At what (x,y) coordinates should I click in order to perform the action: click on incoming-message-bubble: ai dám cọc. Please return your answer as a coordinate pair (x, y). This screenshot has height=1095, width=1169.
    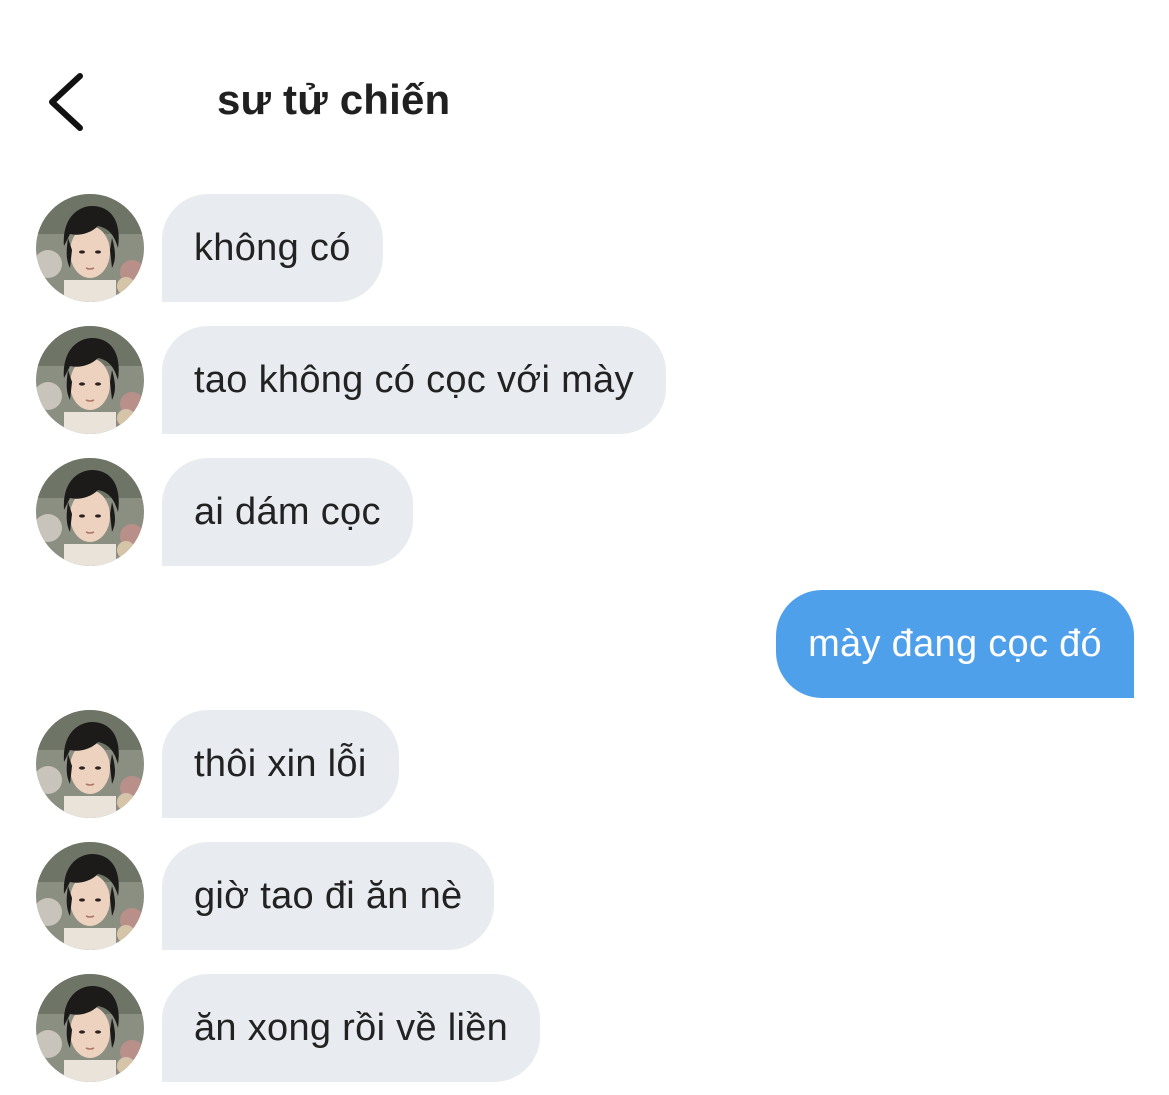
    Looking at the image, I should click on (287, 512).